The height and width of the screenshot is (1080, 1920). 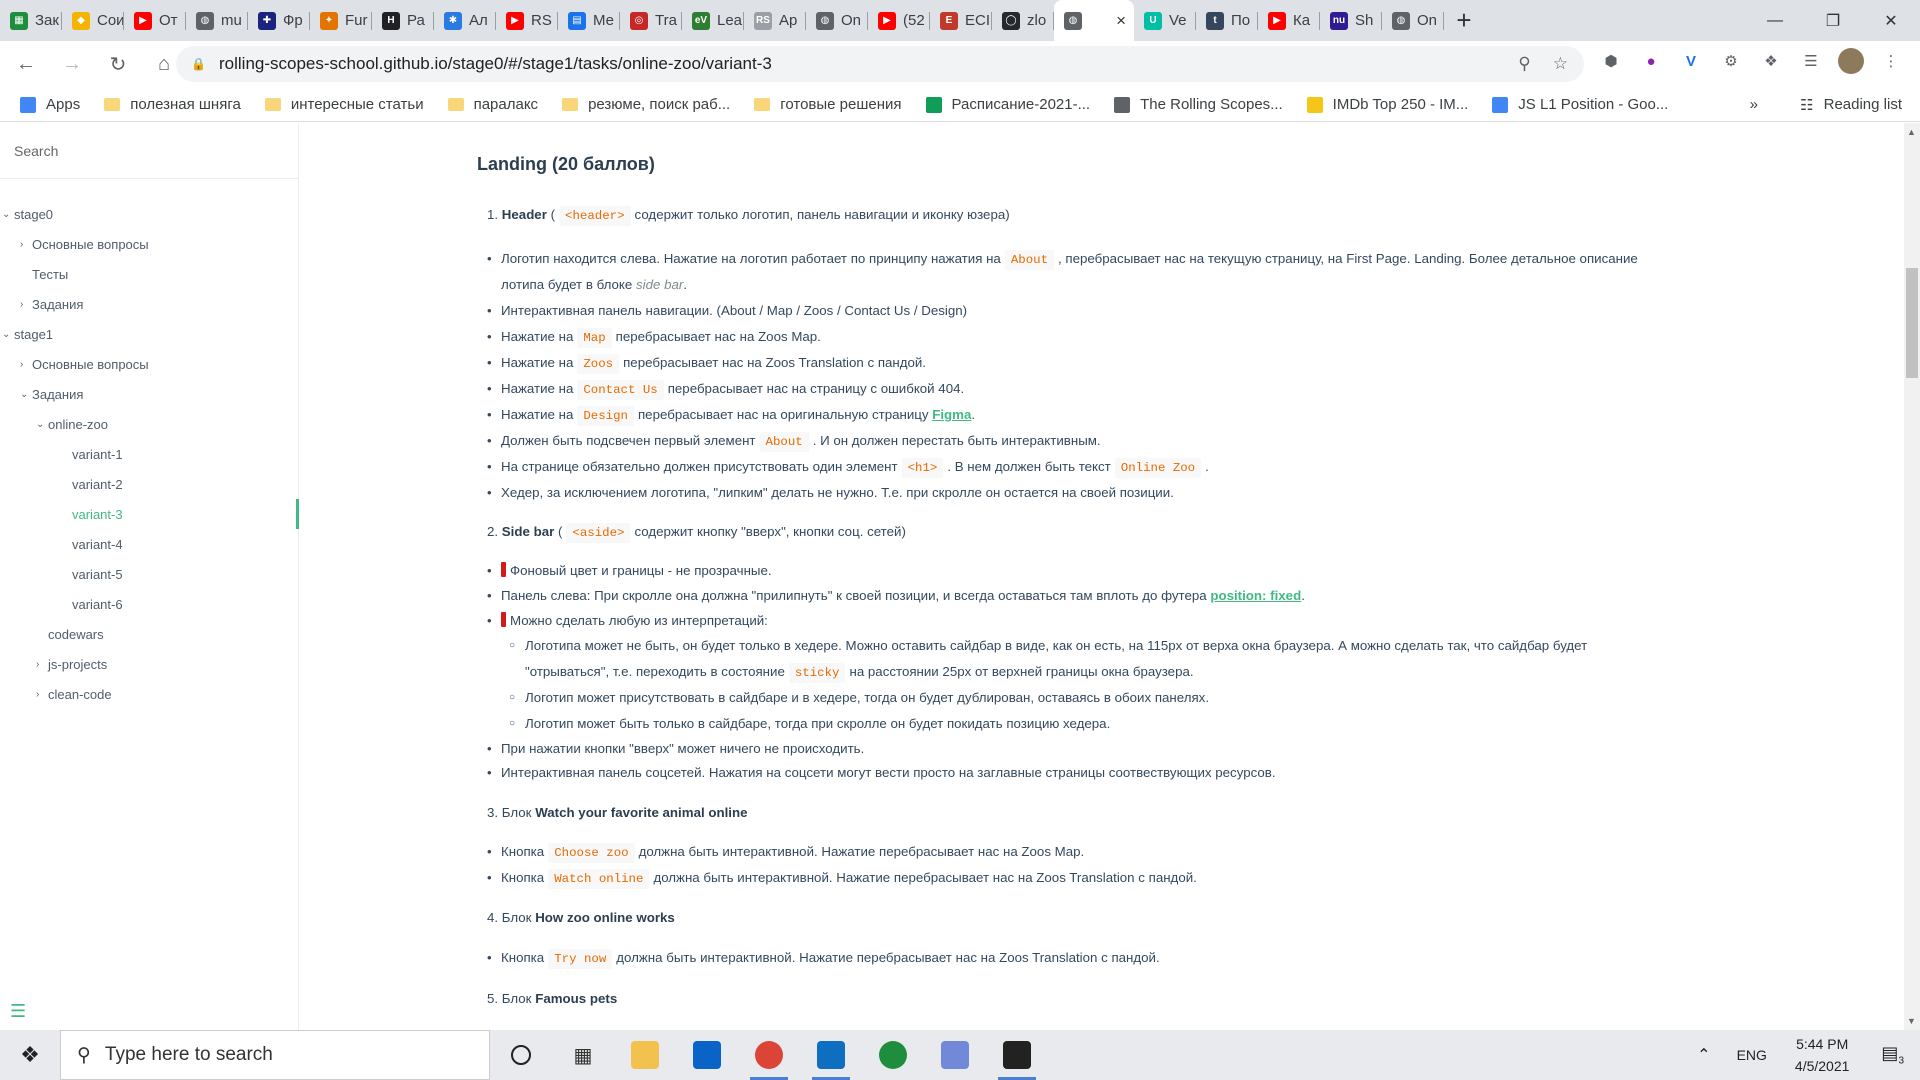 What do you see at coordinates (31, 20) in the screenshot?
I see `browser-tab: ▦ Зак` at bounding box center [31, 20].